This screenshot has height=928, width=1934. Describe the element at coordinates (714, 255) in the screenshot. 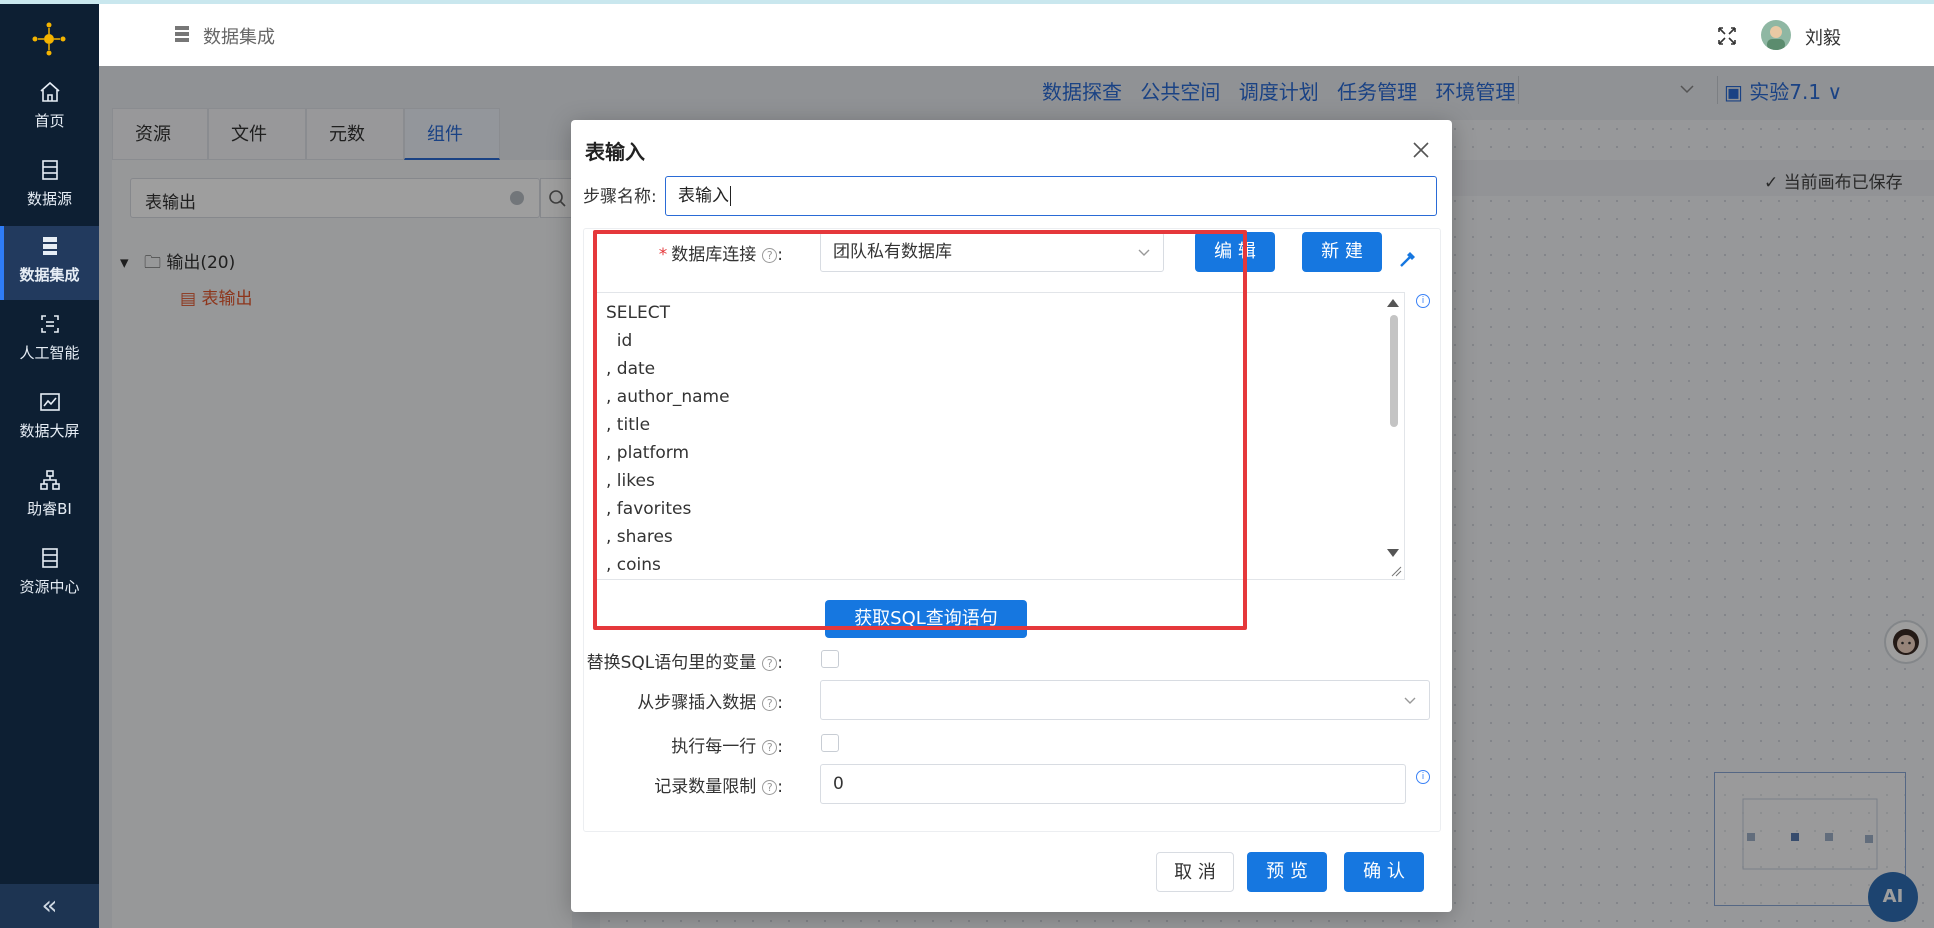

I see `db-connection-label-text: 数据库连接` at that location.